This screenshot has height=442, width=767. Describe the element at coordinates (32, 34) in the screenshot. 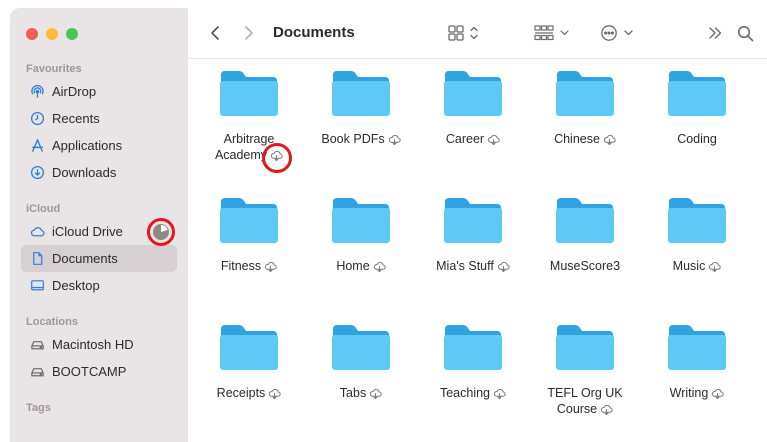

I see `close-button` at that location.